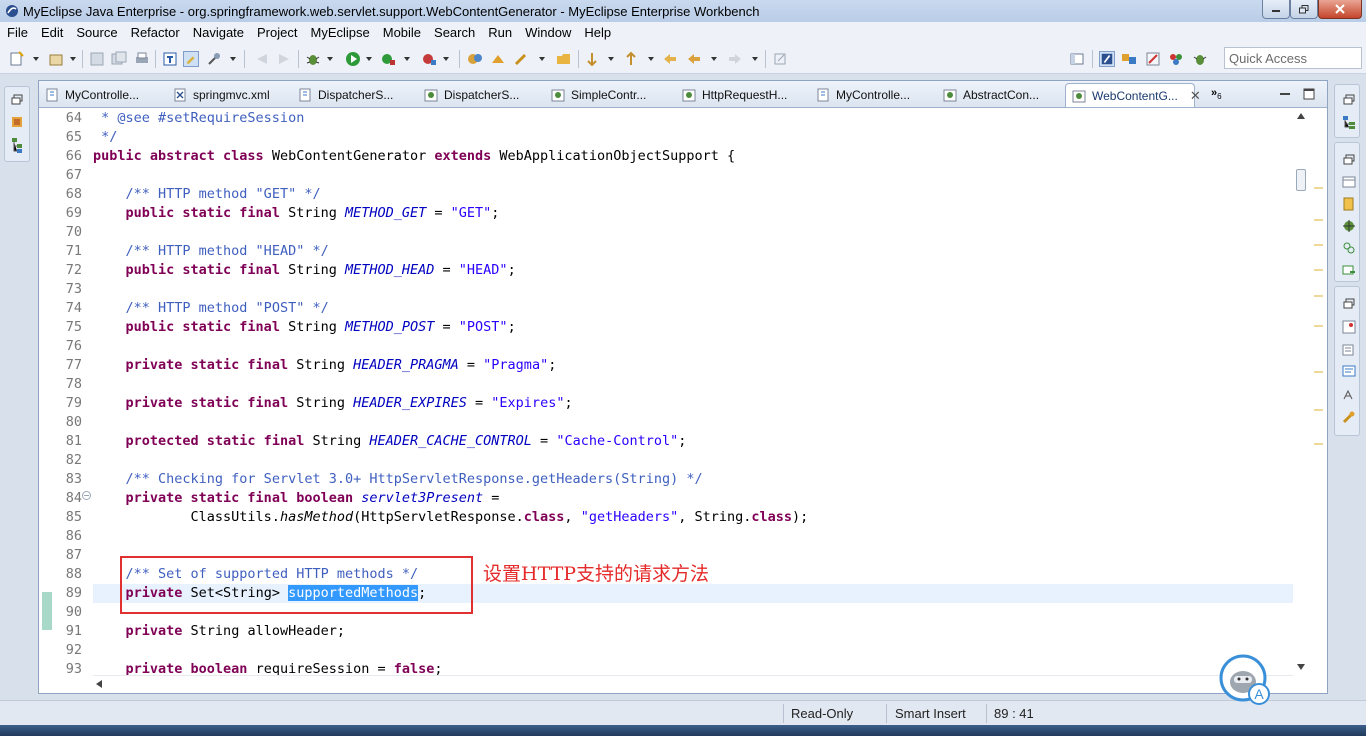 This screenshot has width=1366, height=736. Describe the element at coordinates (119, 59) in the screenshot. I see `save-all-icon` at that location.